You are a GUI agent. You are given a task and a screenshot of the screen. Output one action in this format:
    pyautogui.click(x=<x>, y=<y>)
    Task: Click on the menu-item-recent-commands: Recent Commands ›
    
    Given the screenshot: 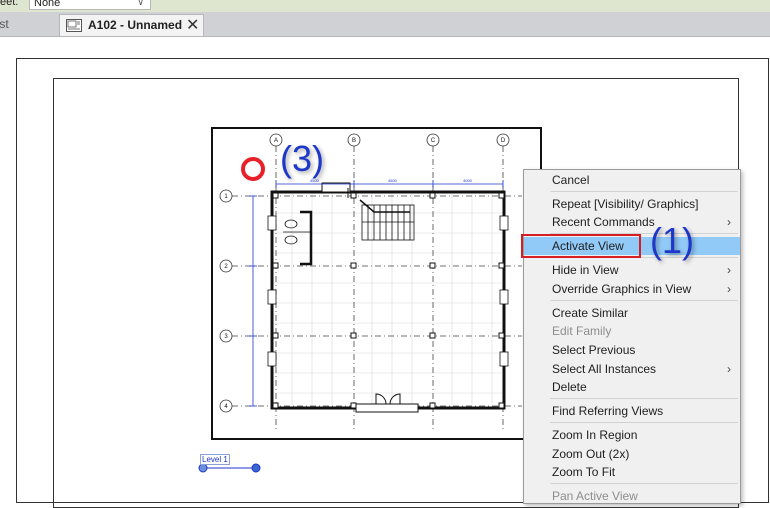 What is the action you would take?
    pyautogui.click(x=632, y=222)
    